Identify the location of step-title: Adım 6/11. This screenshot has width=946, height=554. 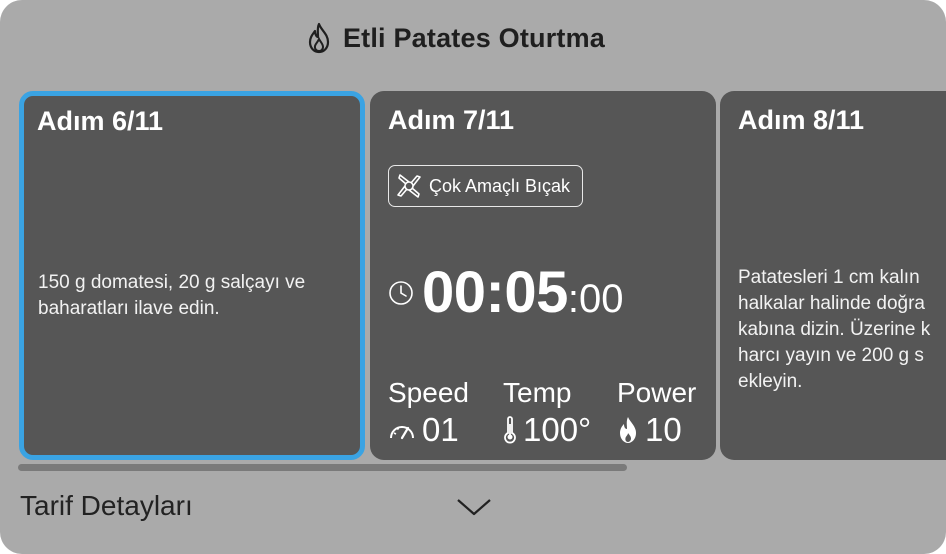
(100, 121).